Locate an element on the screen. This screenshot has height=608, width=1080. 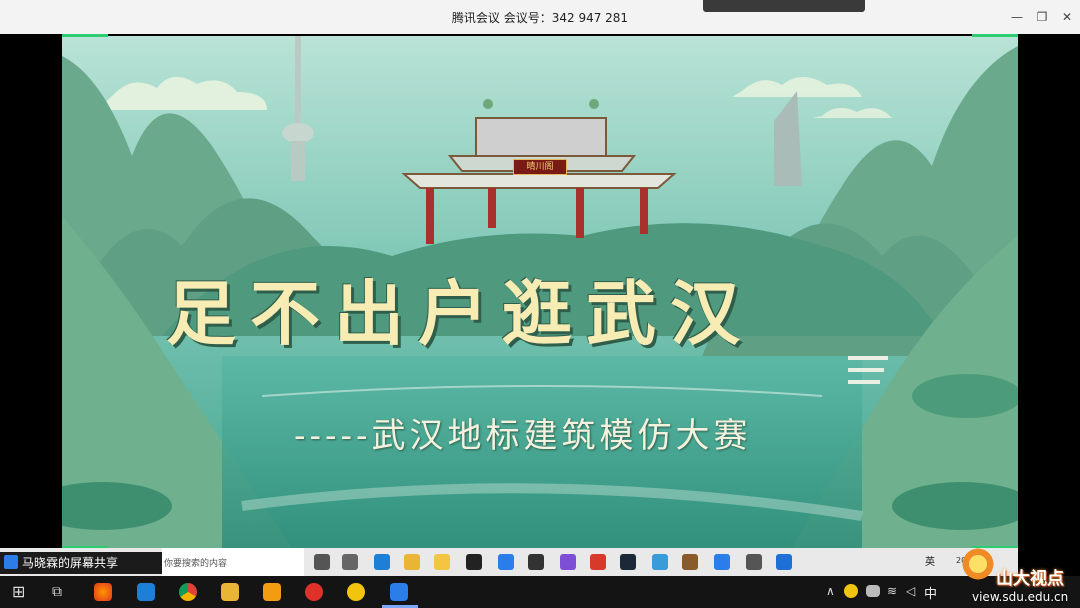
word-icon is located at coordinates (722, 562).